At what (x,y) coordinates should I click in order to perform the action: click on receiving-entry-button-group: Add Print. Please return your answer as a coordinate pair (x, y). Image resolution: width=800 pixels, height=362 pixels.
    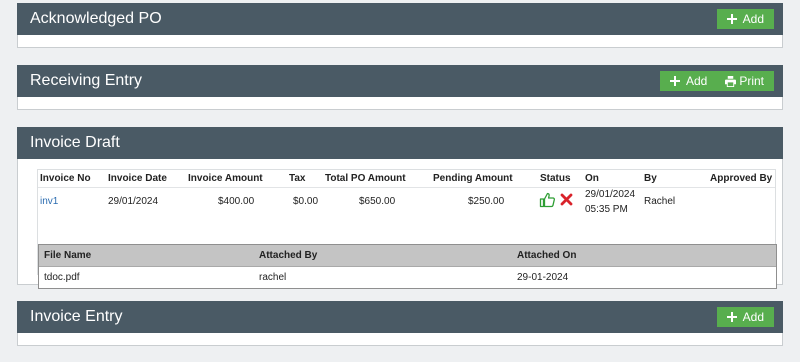
    Looking at the image, I should click on (716, 81).